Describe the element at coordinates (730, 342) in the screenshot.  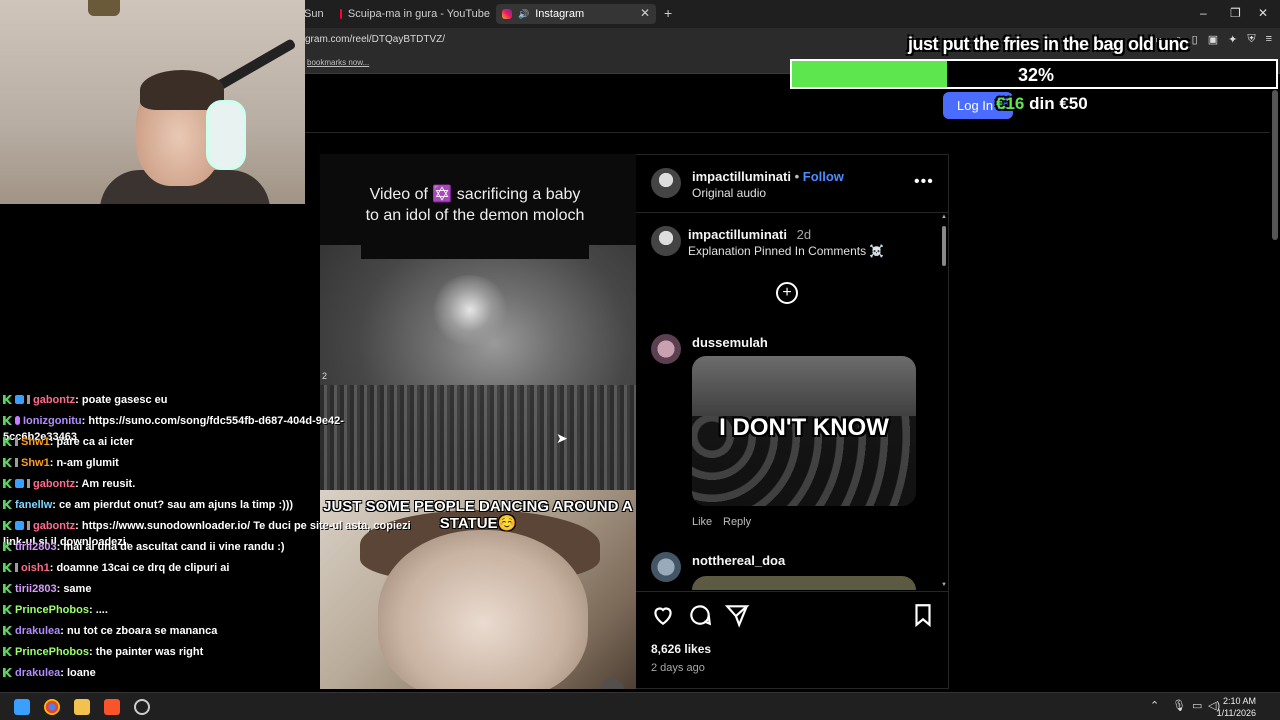
I see `comment-user: dussemulah` at that location.